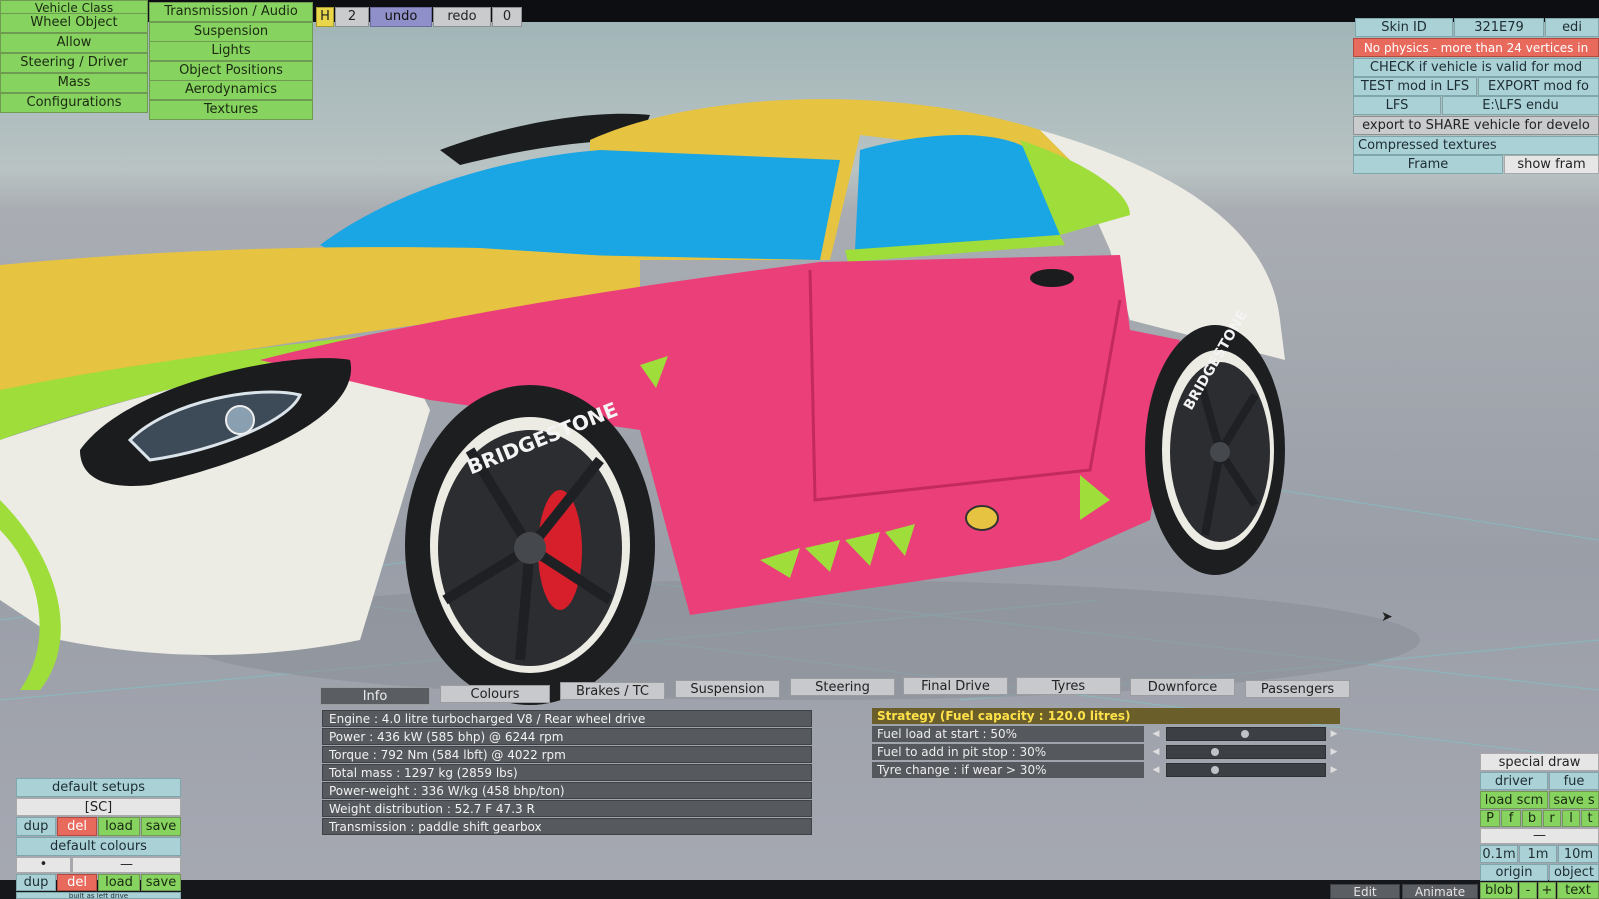 This screenshot has height=899, width=1599. I want to click on load-setup-button: load, so click(119, 826).